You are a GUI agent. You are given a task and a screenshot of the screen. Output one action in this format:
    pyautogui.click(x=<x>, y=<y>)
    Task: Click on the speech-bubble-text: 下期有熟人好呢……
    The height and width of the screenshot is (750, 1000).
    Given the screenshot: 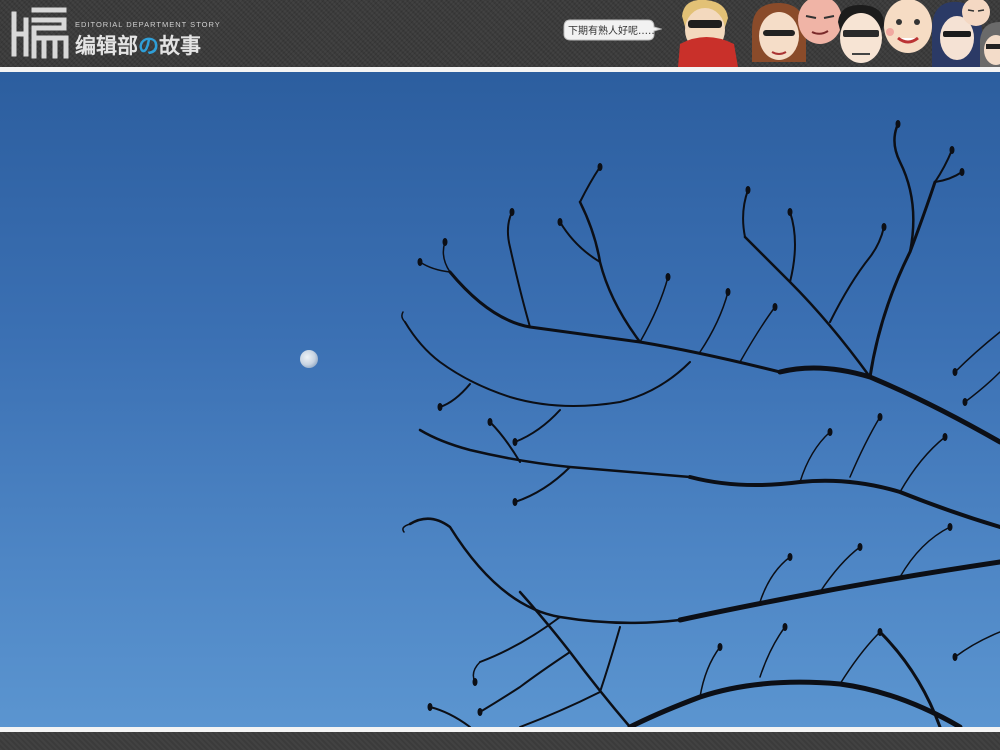 What is the action you would take?
    pyautogui.click(x=611, y=31)
    